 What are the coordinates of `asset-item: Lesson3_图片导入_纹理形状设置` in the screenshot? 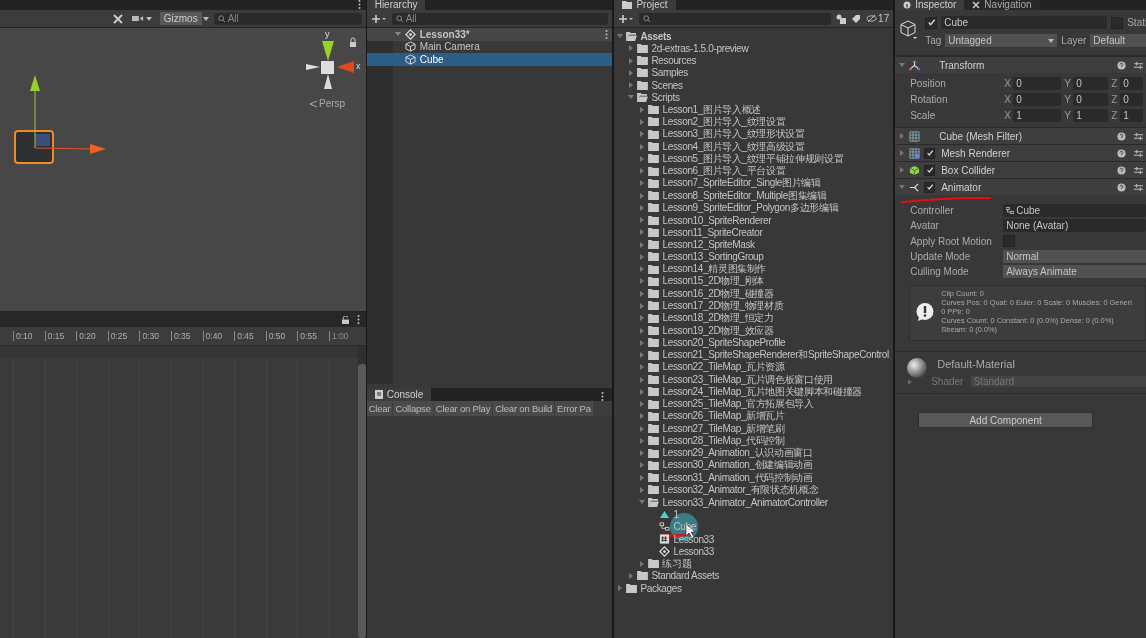 It's located at (754, 134).